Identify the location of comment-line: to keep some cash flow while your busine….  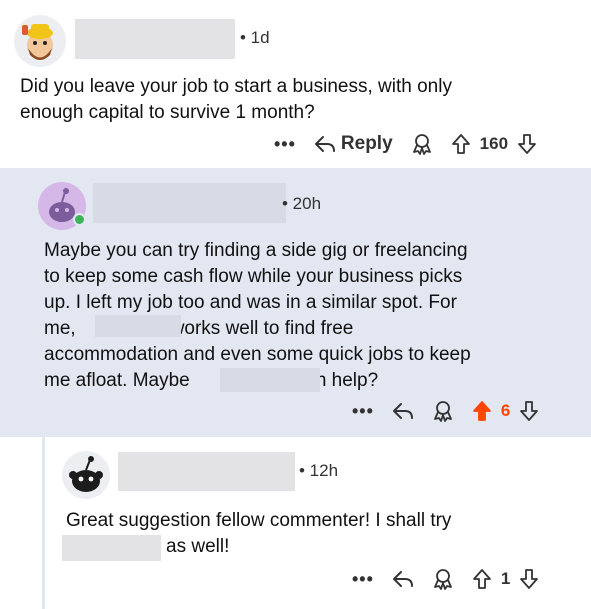
(253, 276).